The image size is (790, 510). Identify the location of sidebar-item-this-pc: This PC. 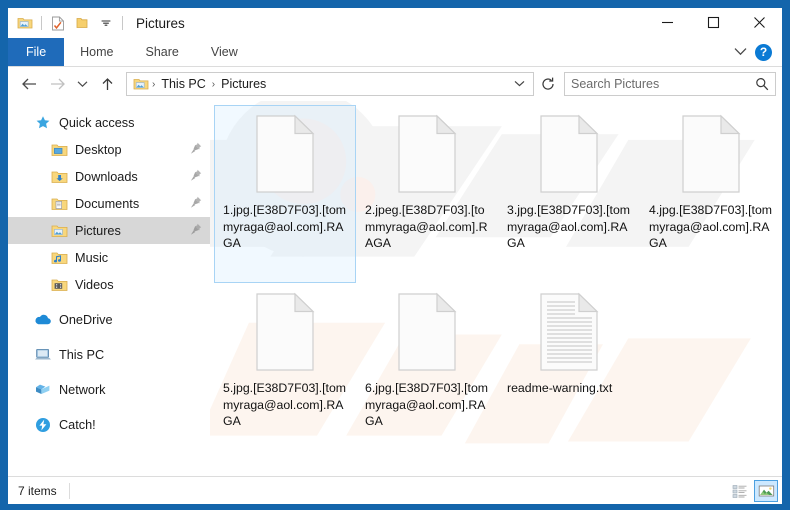
(109, 354).